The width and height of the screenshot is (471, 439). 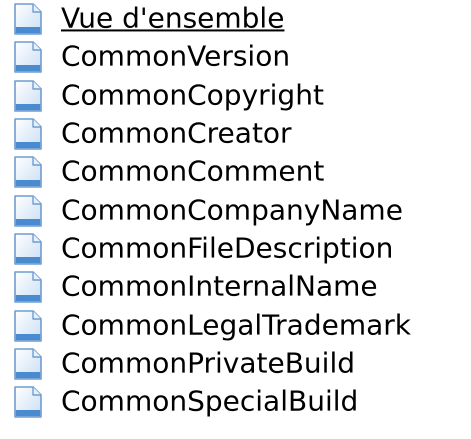 I want to click on topic-item: CommonFileDescription, so click(x=235, y=249).